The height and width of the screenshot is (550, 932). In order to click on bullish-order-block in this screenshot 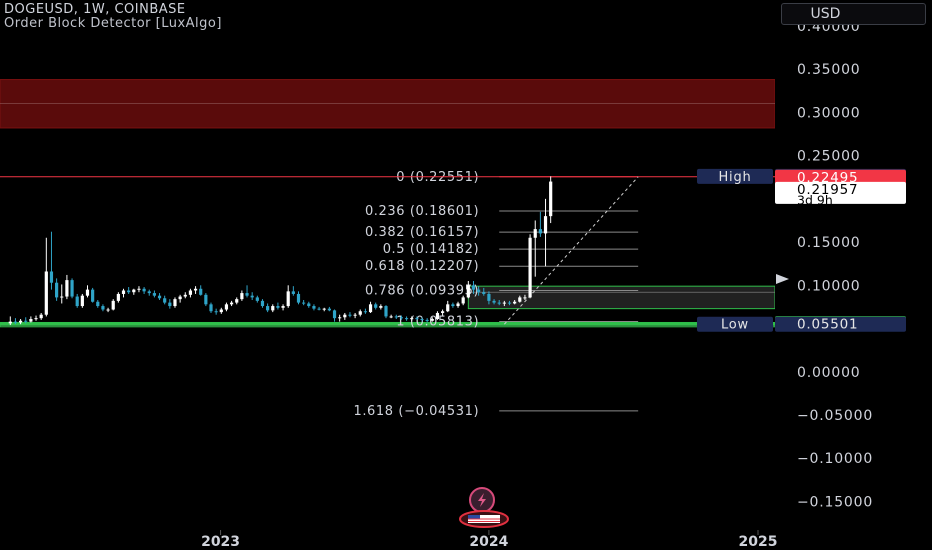, I will do `click(621, 297)`.